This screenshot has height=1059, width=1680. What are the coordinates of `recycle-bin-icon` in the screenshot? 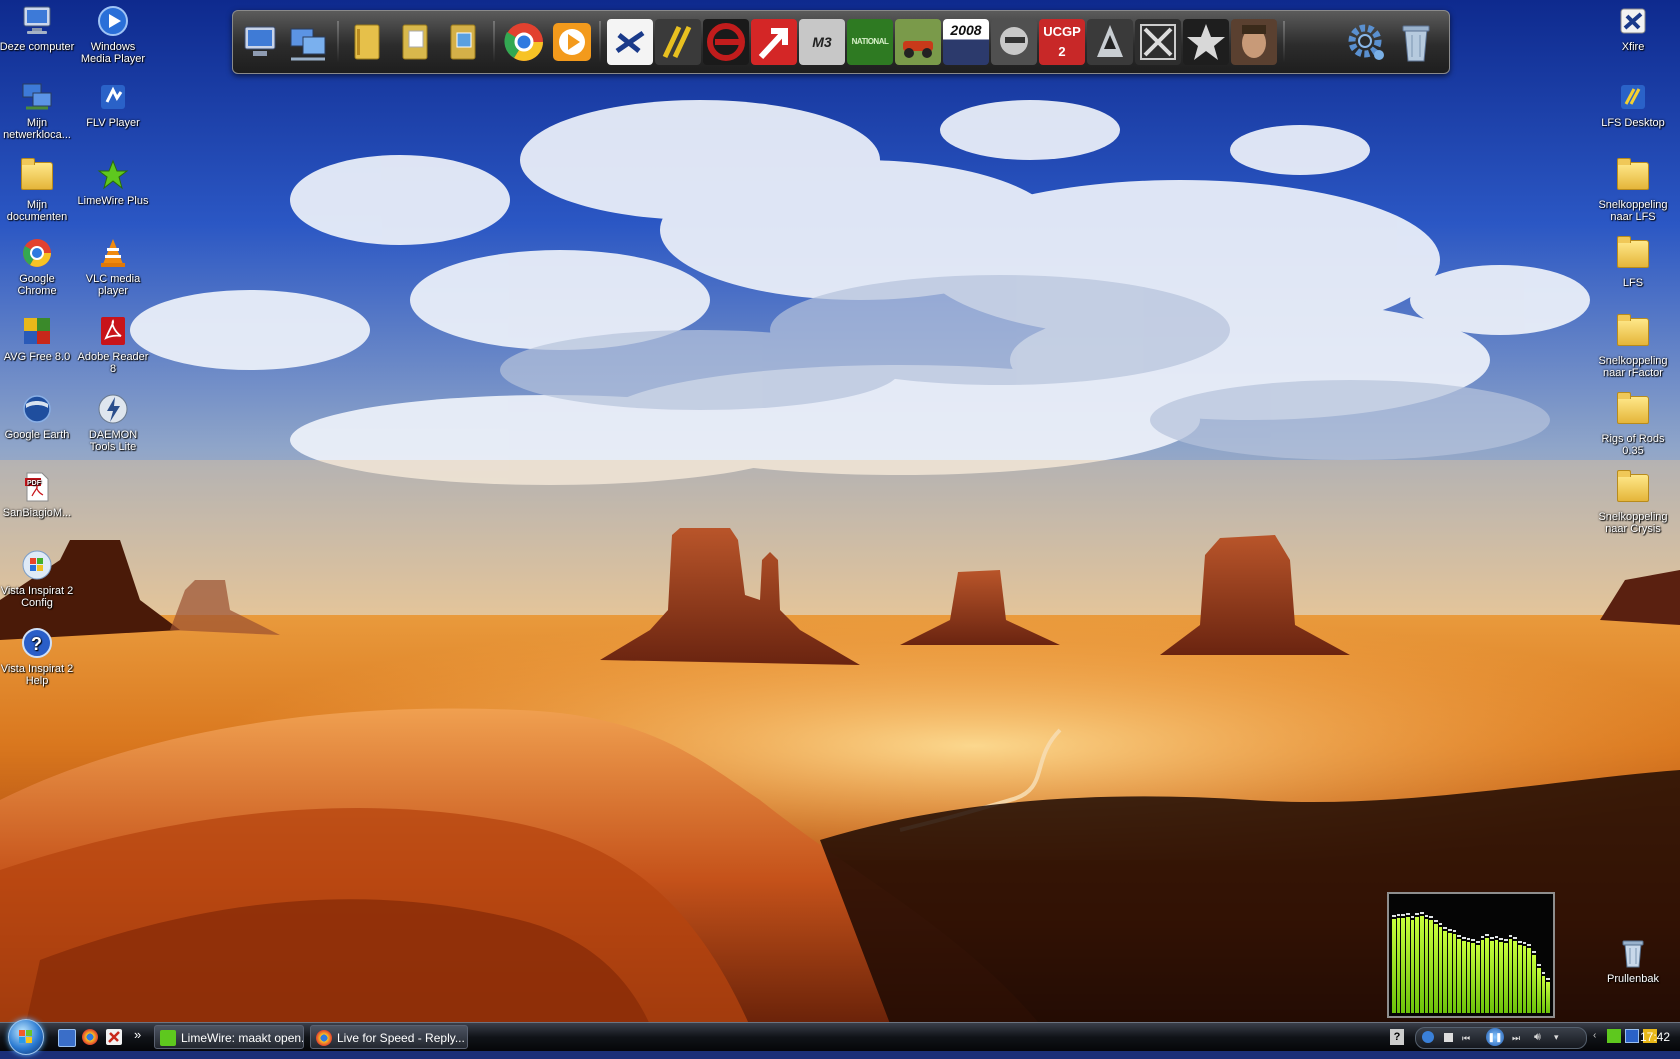 It's located at (1416, 43).